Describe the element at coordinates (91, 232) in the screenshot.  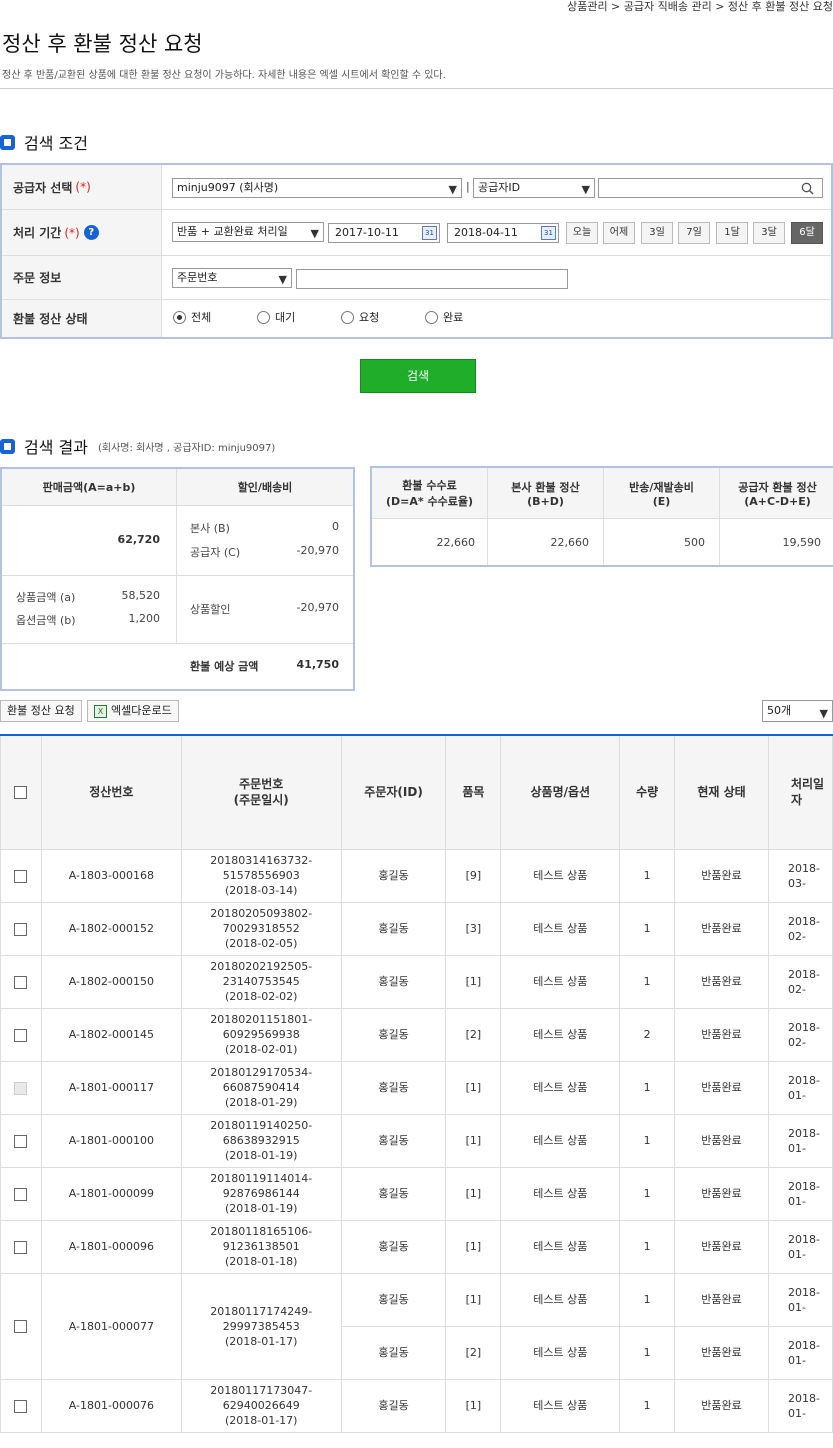
I see `help-icon: ?` at that location.